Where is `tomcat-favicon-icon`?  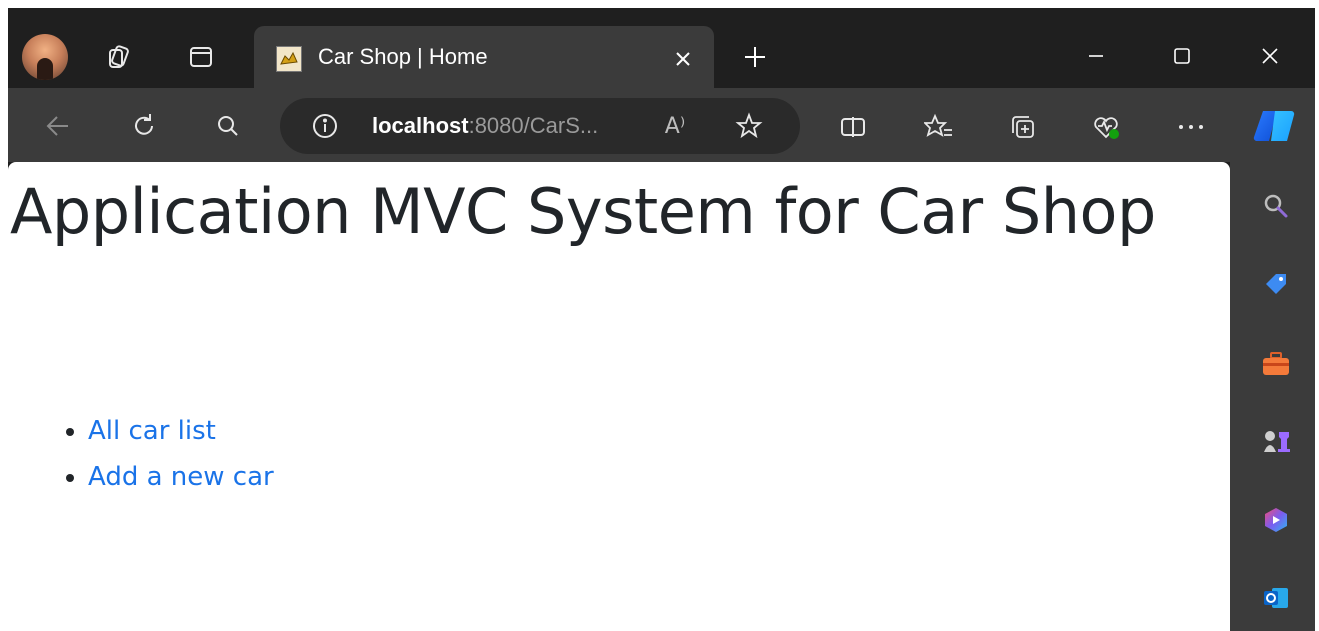 tomcat-favicon-icon is located at coordinates (289, 59).